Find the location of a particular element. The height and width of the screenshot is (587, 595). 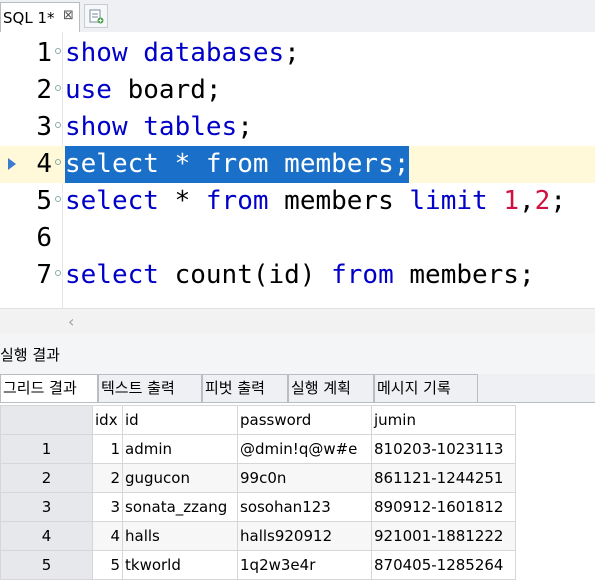

code-line: 2 use board; is located at coordinates (297, 90).